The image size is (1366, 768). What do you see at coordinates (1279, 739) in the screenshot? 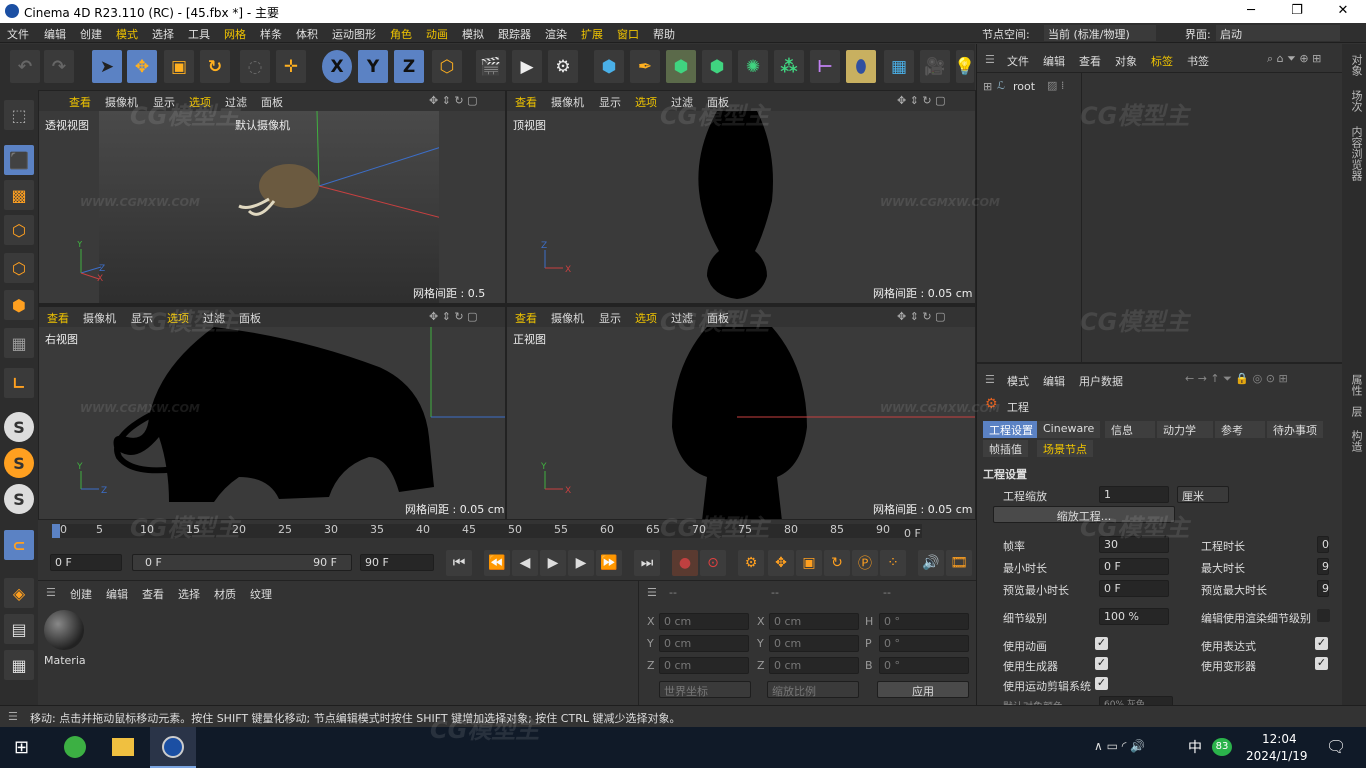
I see `clock-time: 12:04` at bounding box center [1279, 739].